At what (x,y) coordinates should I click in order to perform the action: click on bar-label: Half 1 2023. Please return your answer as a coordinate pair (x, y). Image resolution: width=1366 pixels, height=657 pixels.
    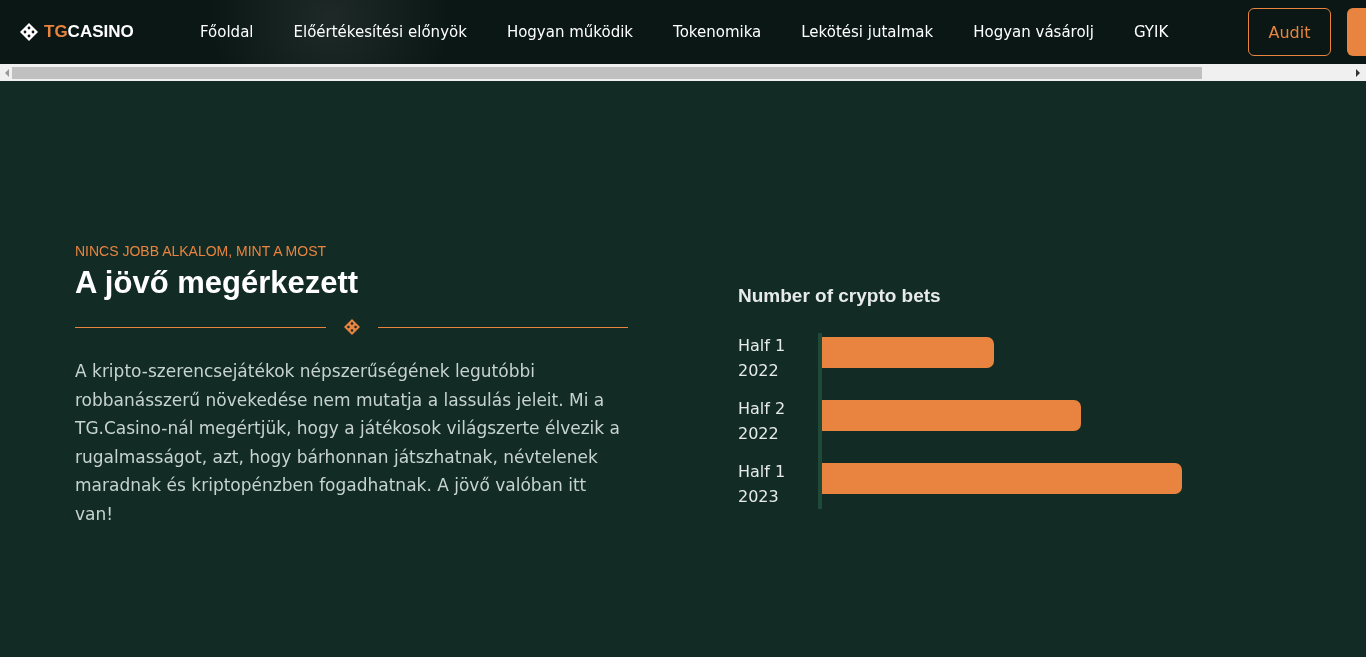
    Looking at the image, I should click on (762, 484).